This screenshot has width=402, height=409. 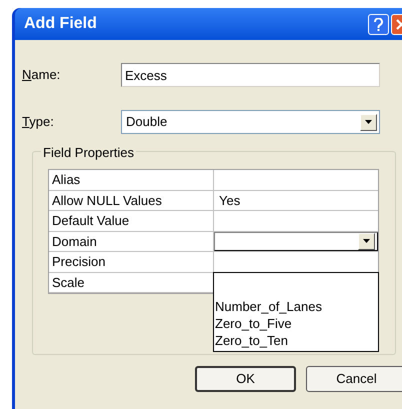 I want to click on property-name: Default Value, so click(x=131, y=220).